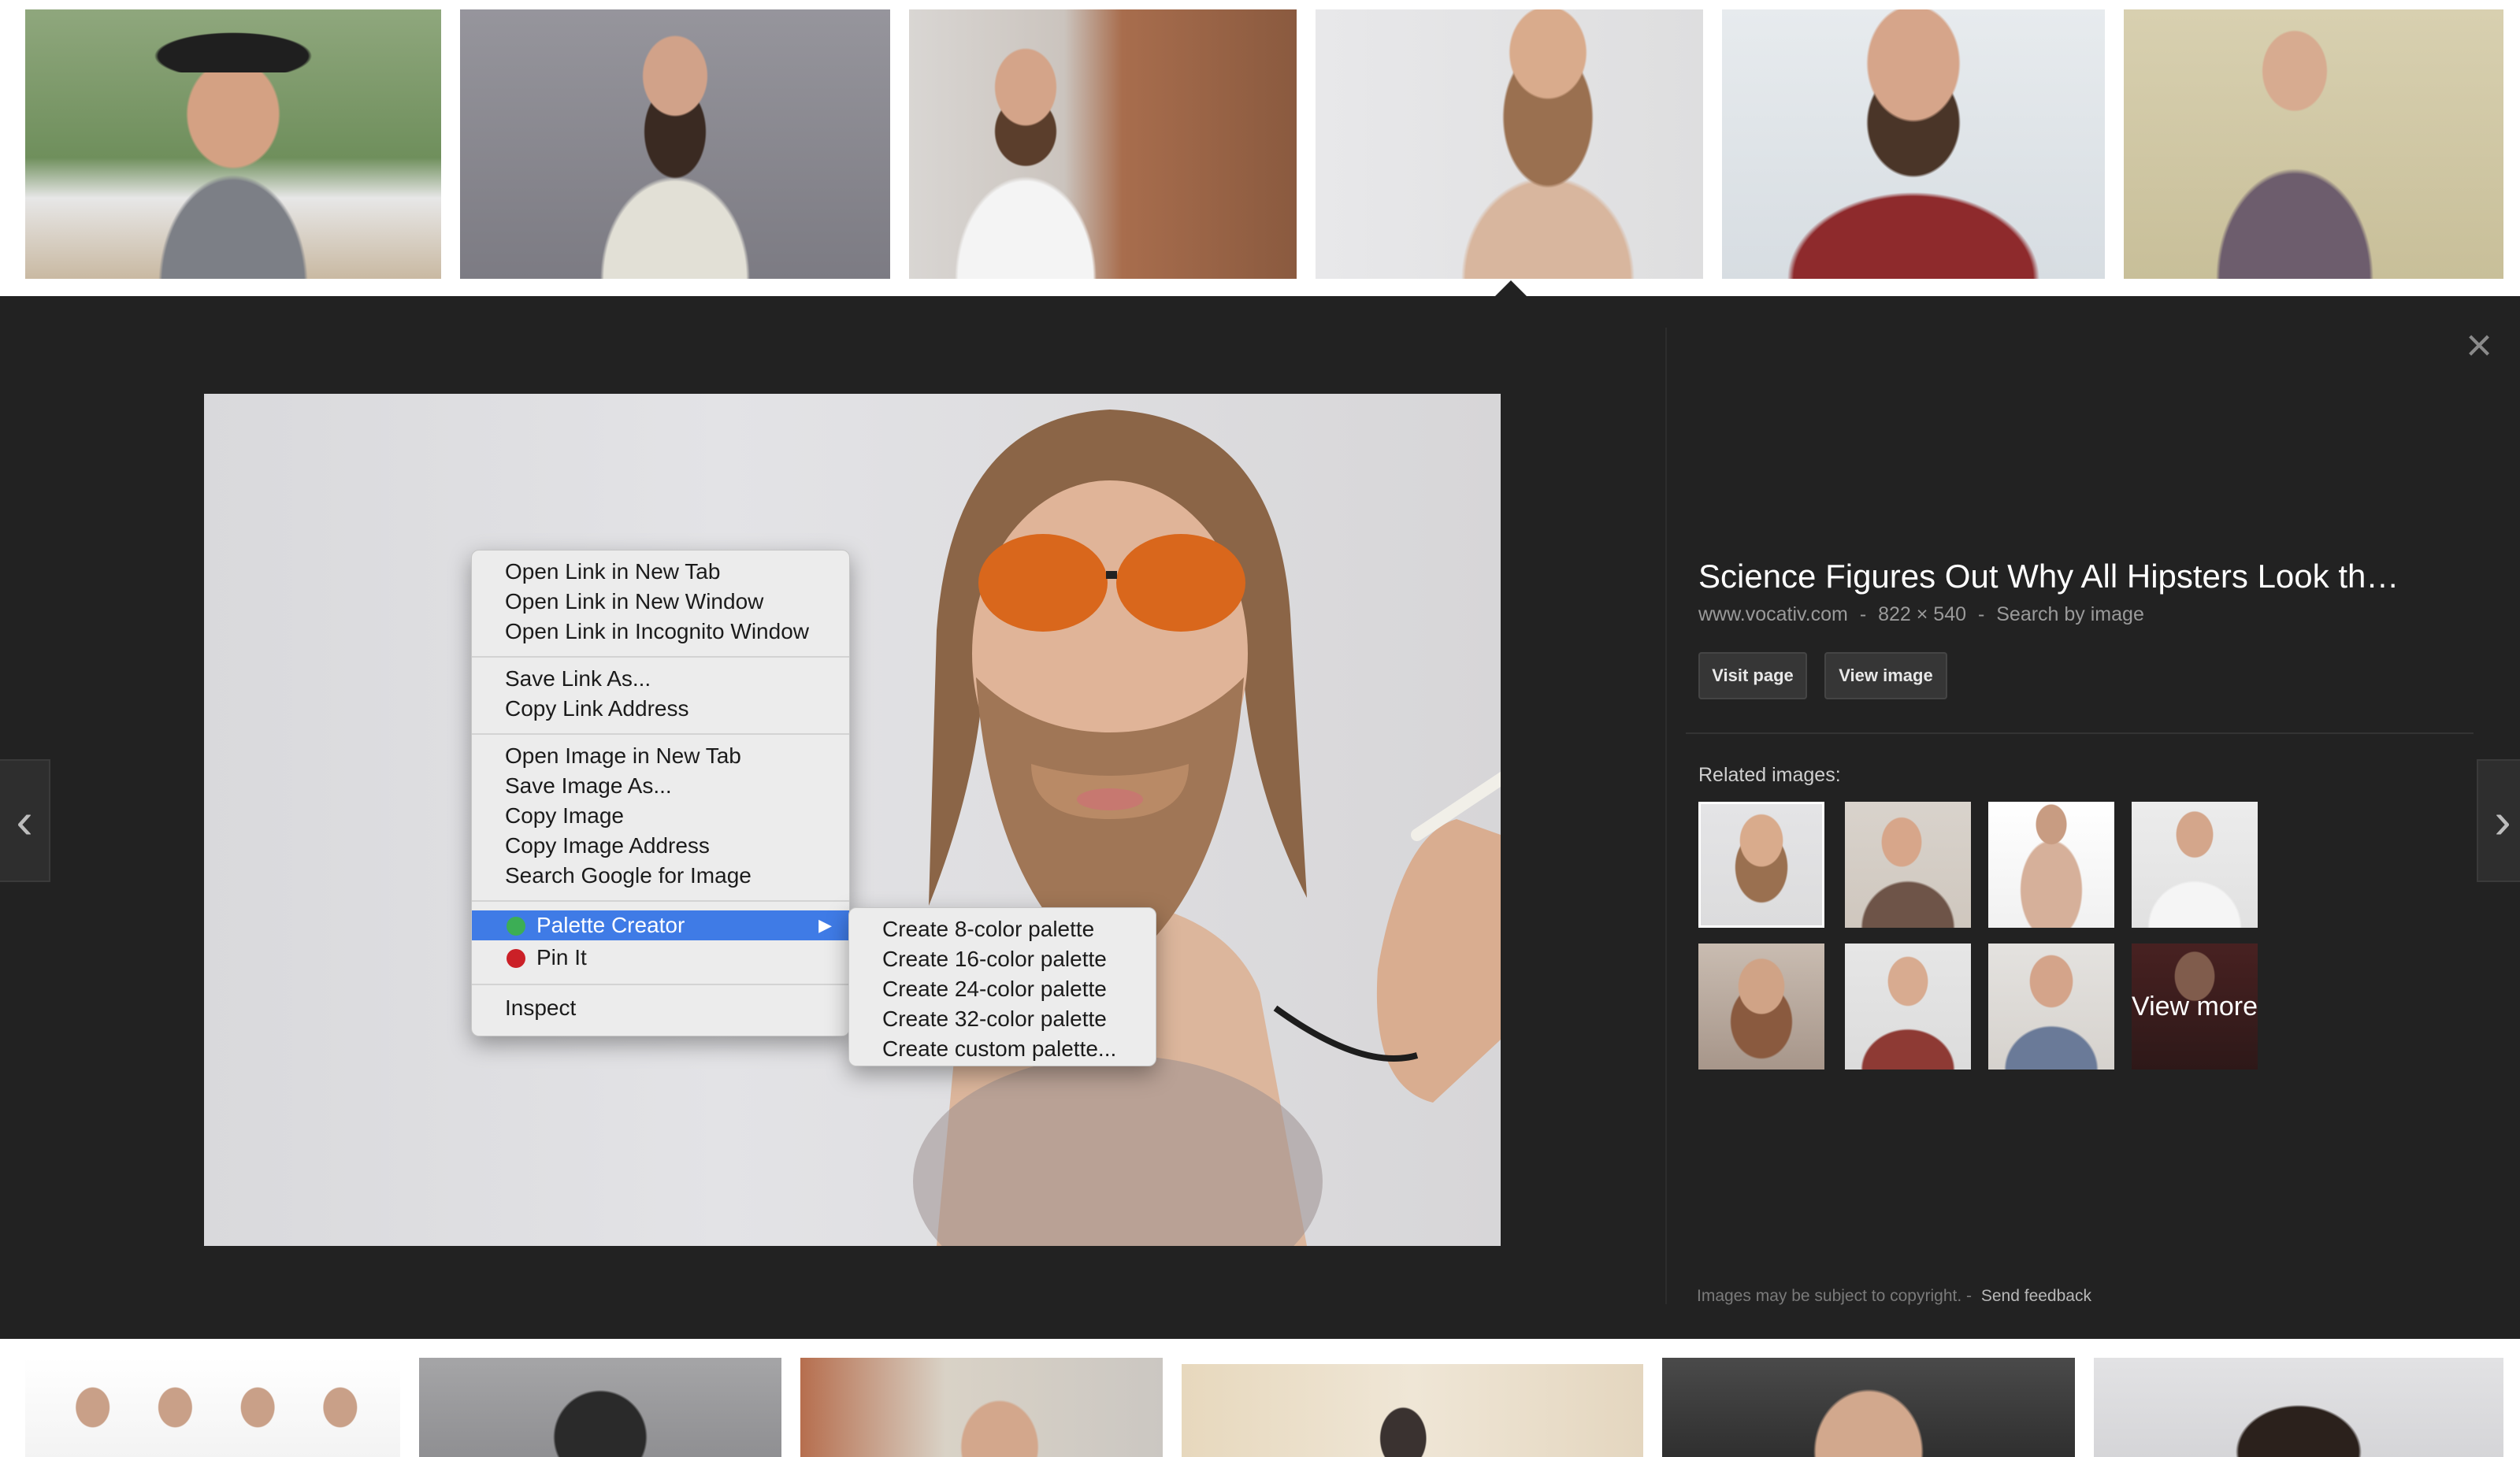  What do you see at coordinates (660, 602) in the screenshot?
I see `menu-item-open-link-new-window: Open Link in New Window` at bounding box center [660, 602].